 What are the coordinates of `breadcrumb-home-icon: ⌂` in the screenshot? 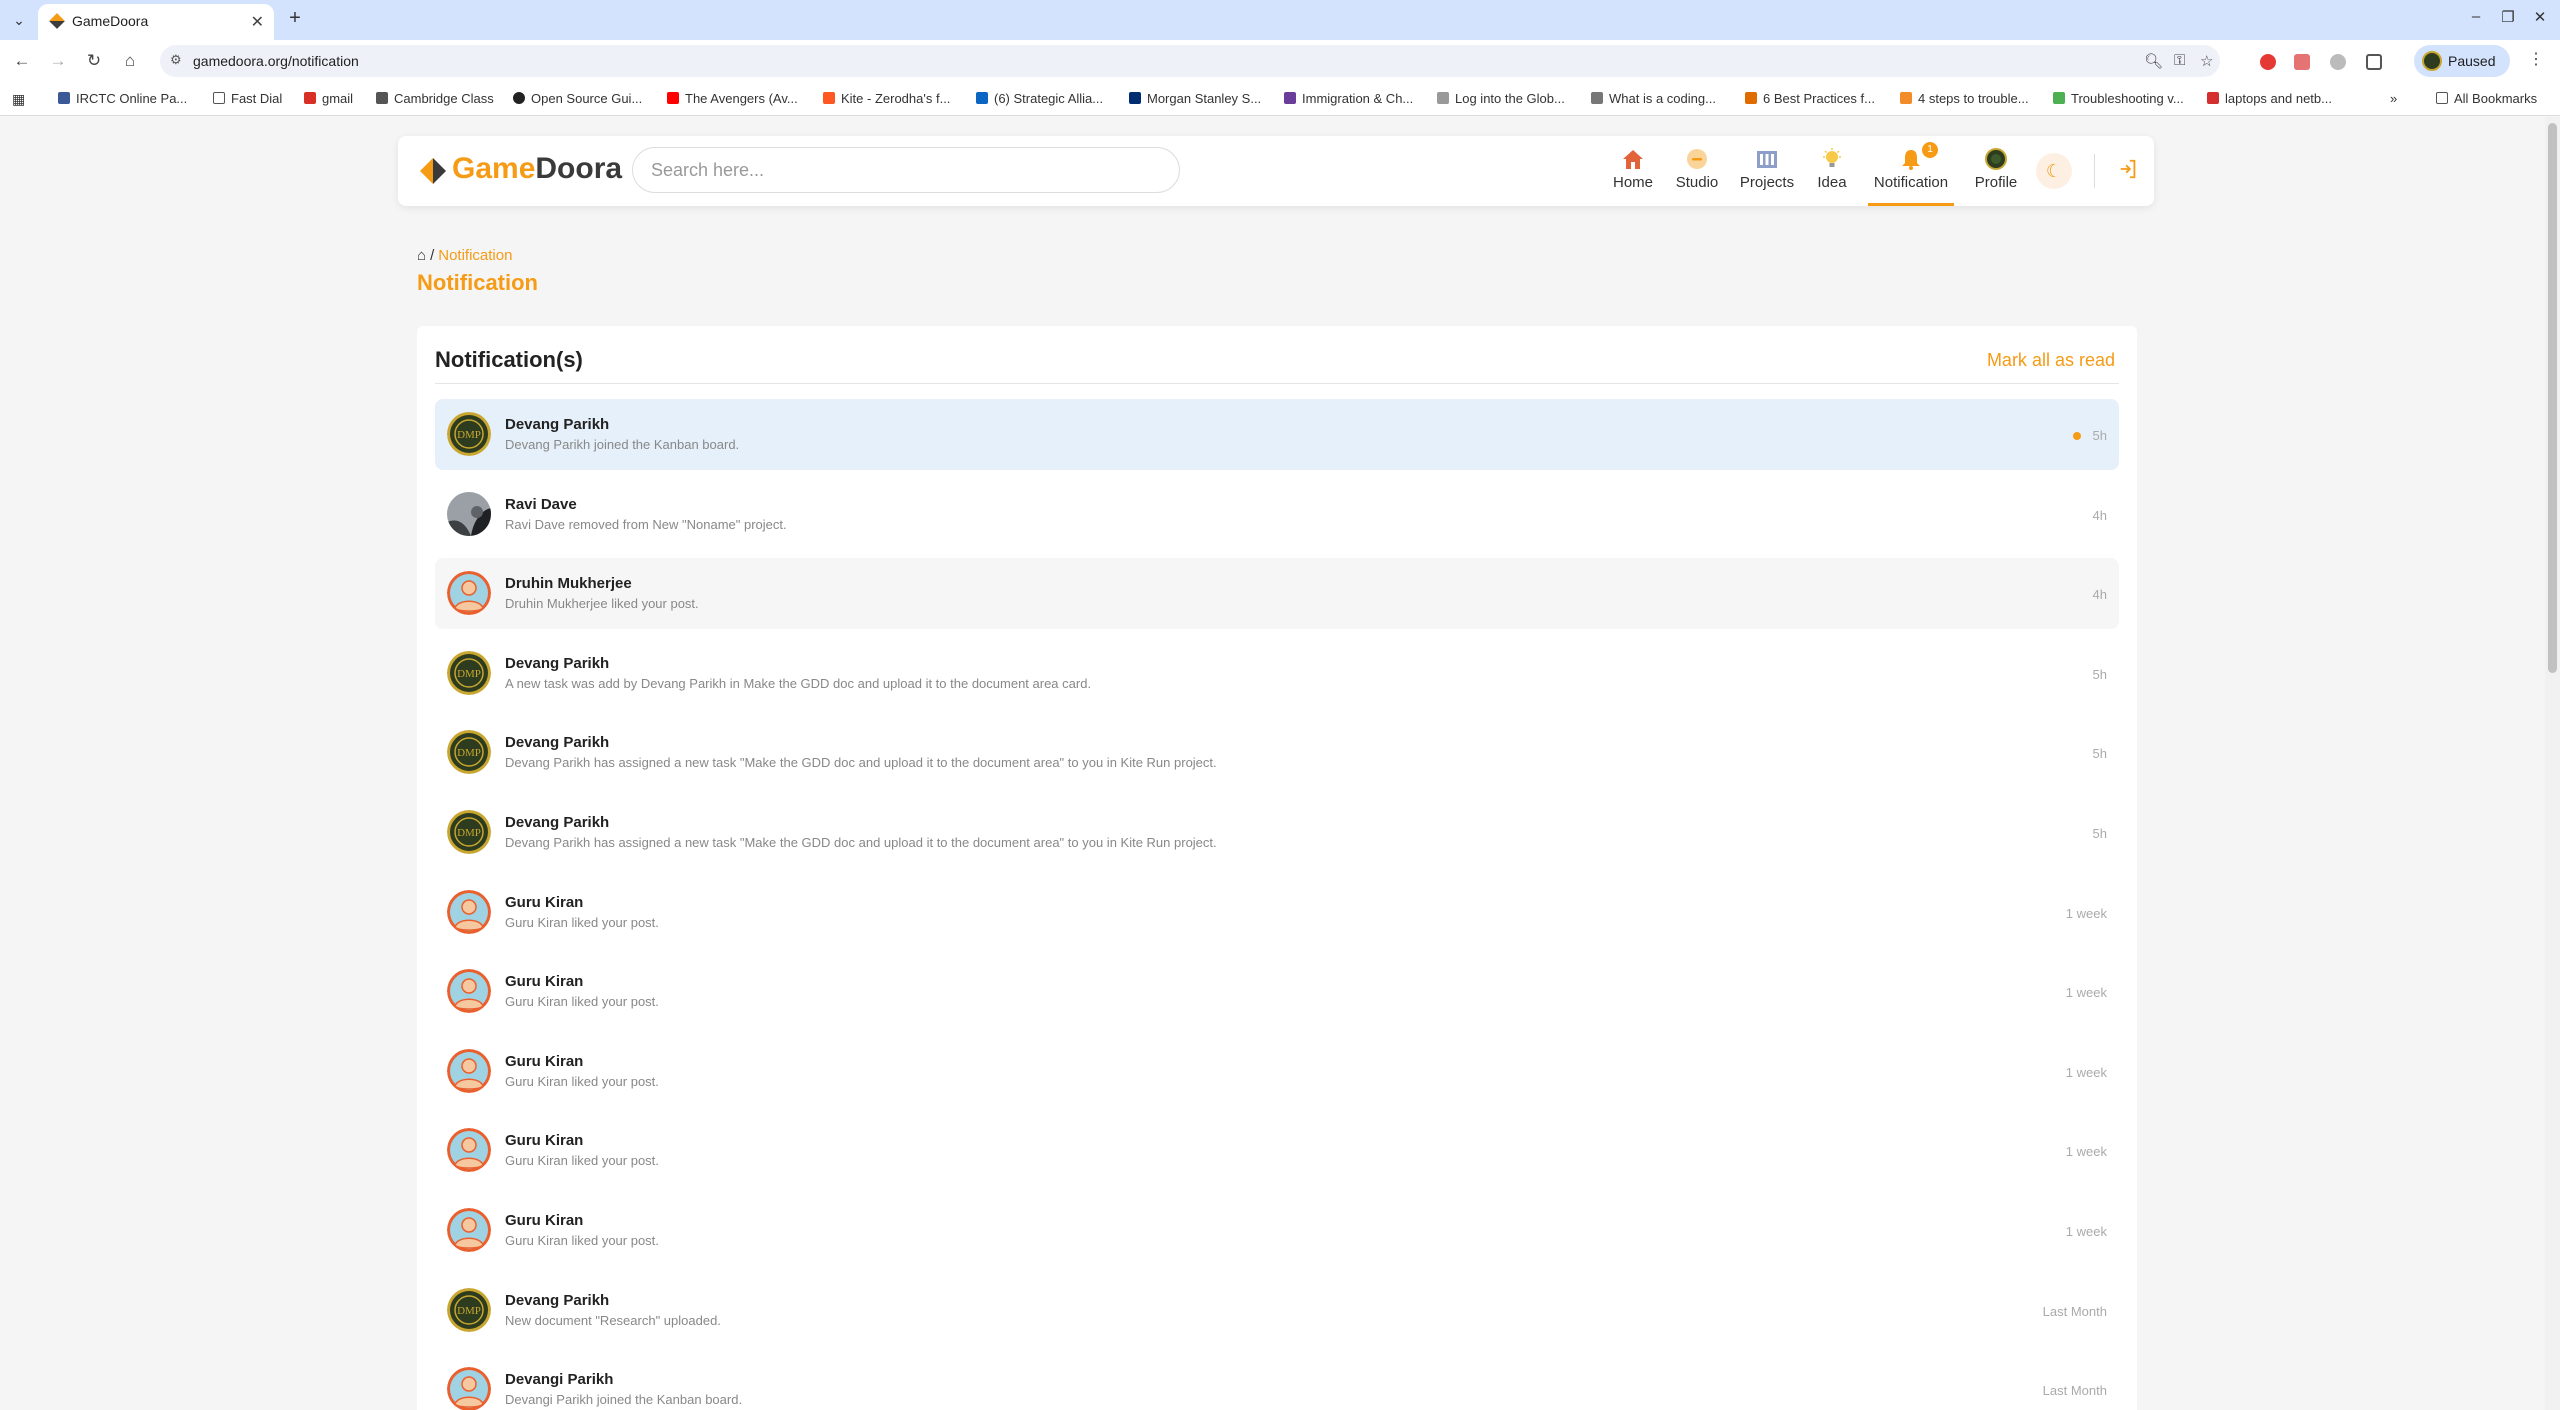 It's located at (421, 255).